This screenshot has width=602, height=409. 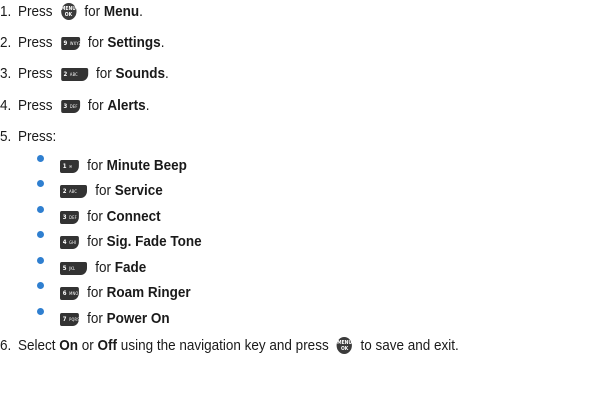 I want to click on option-label: Fade, so click(x=130, y=267).